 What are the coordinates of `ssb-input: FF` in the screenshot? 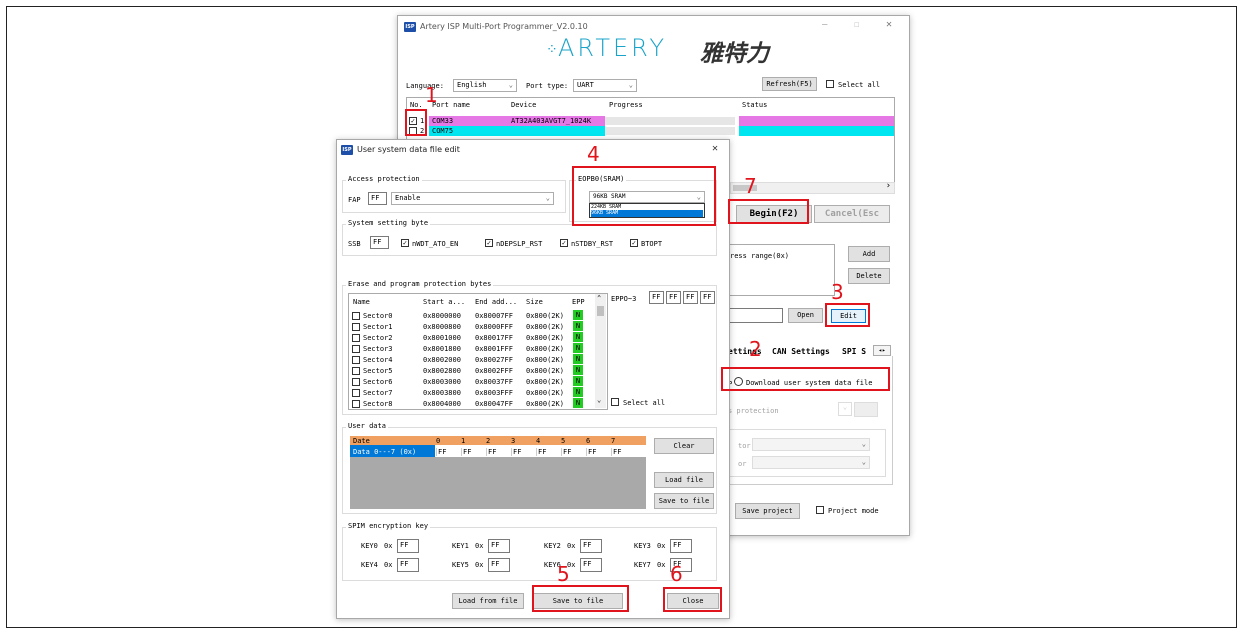 It's located at (379, 242).